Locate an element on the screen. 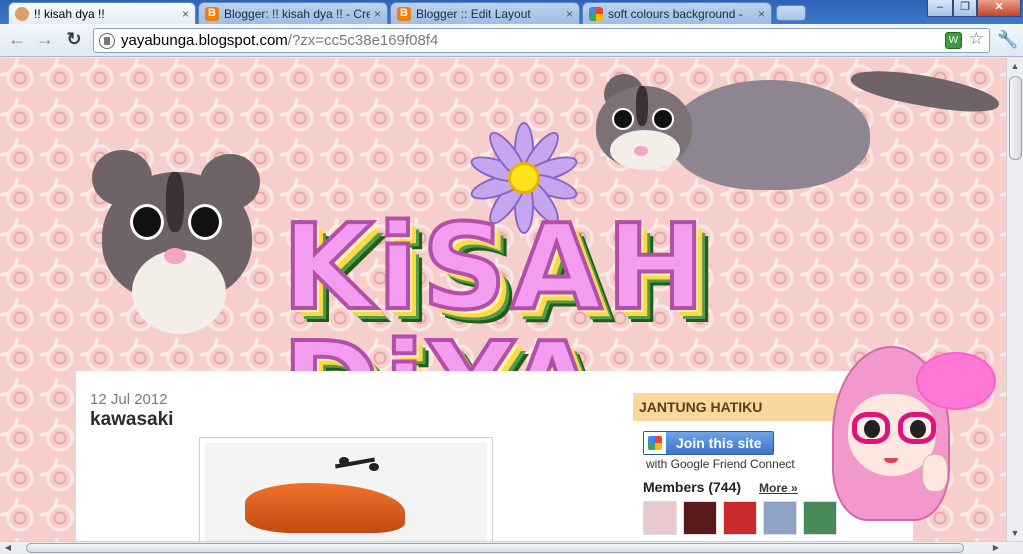  join-this-site-button: Join this site is located at coordinates (708, 443).